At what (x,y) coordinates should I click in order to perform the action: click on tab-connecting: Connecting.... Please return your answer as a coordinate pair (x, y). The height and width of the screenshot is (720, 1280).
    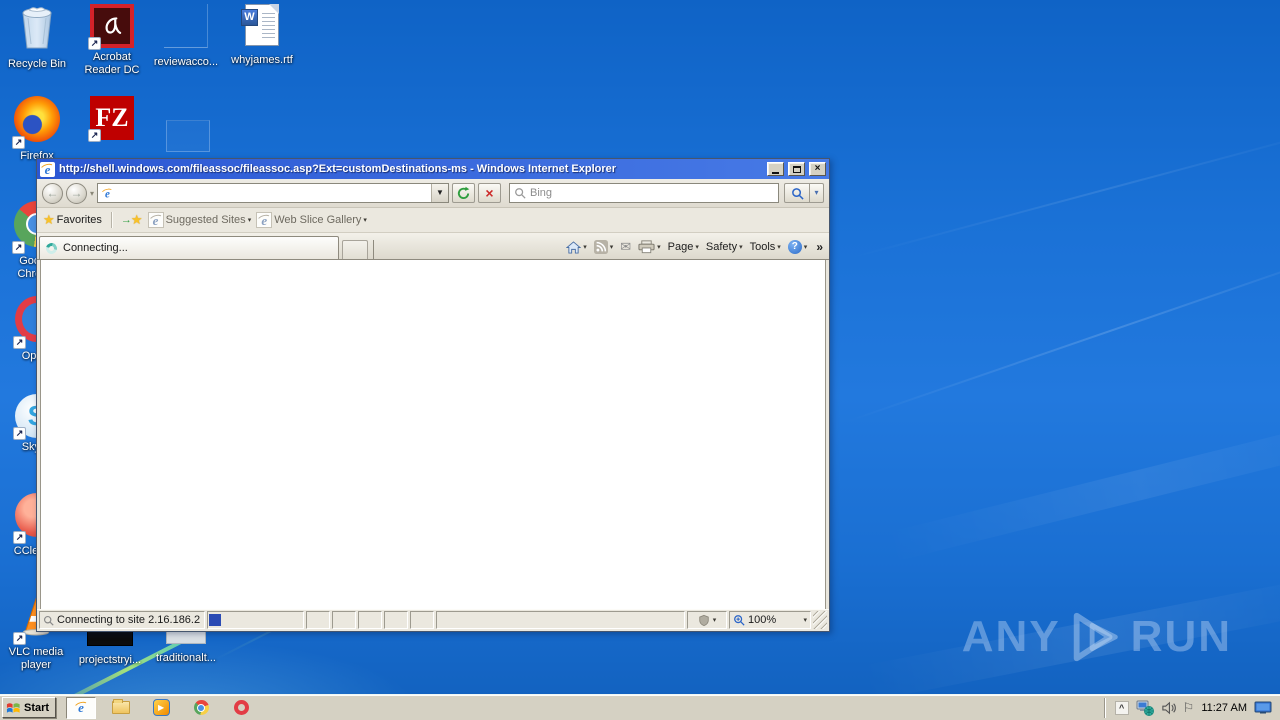
    Looking at the image, I should click on (189, 247).